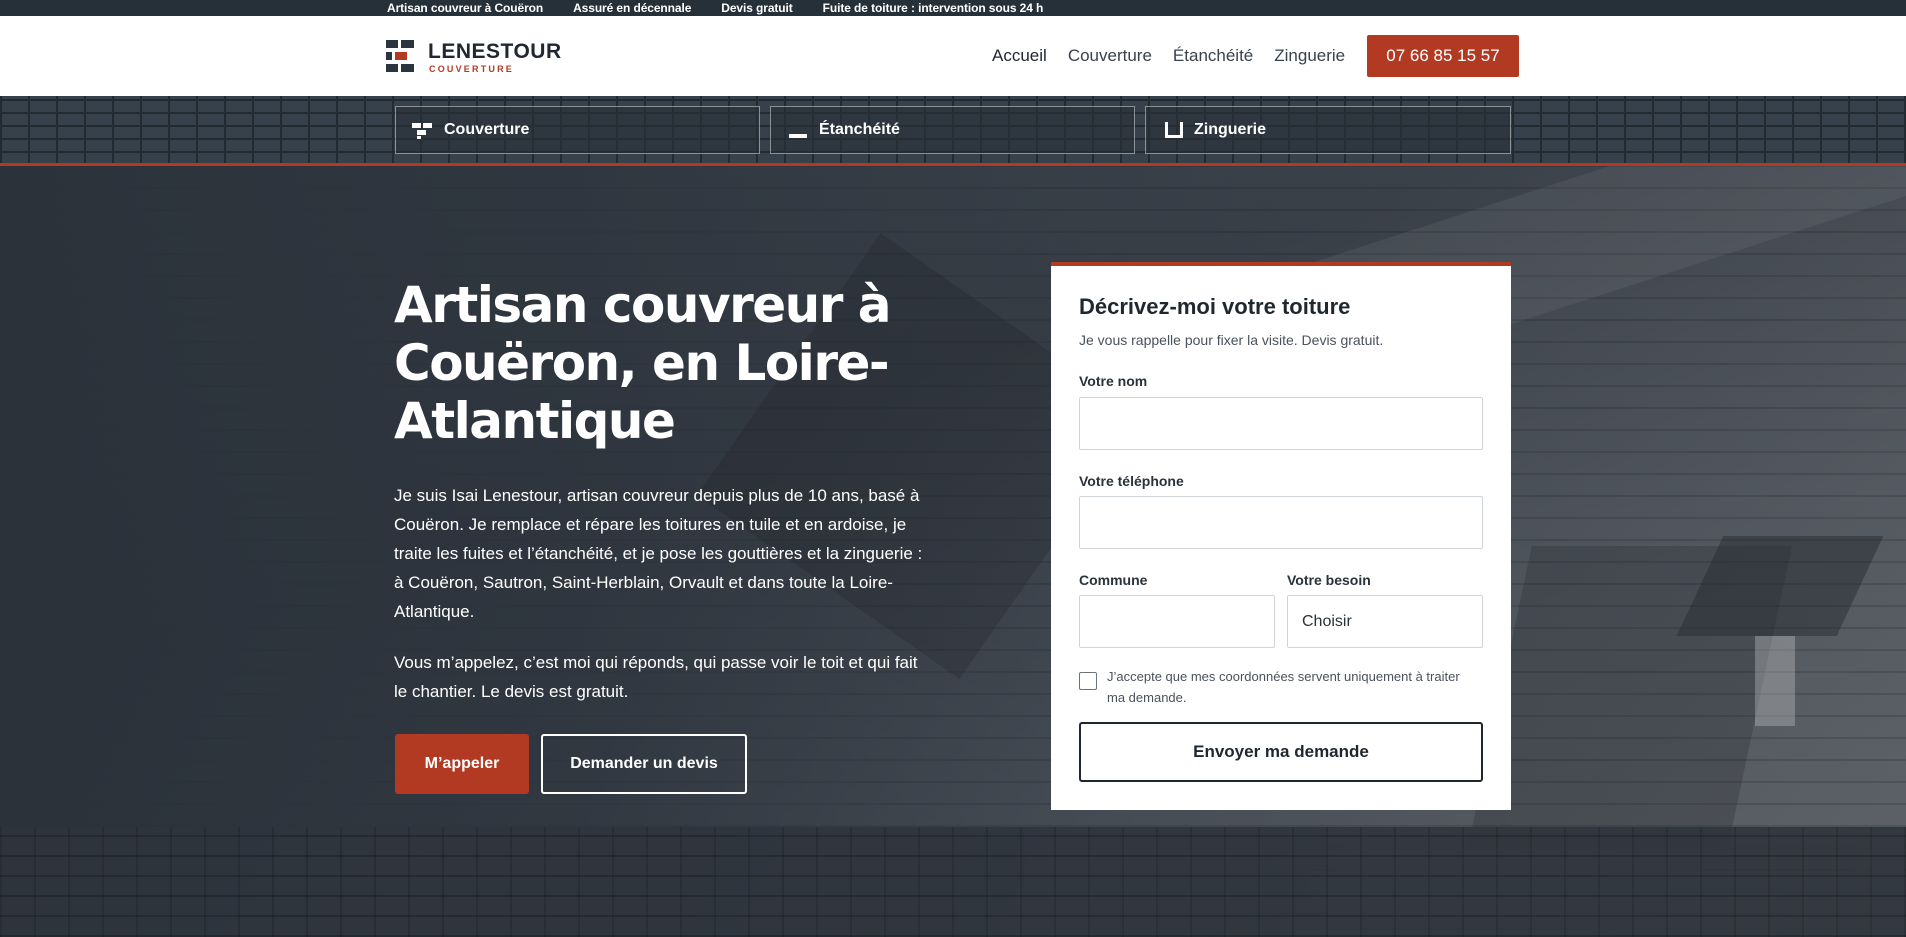 The height and width of the screenshot is (937, 1906). I want to click on need-label: Votre besoin, so click(1329, 580).